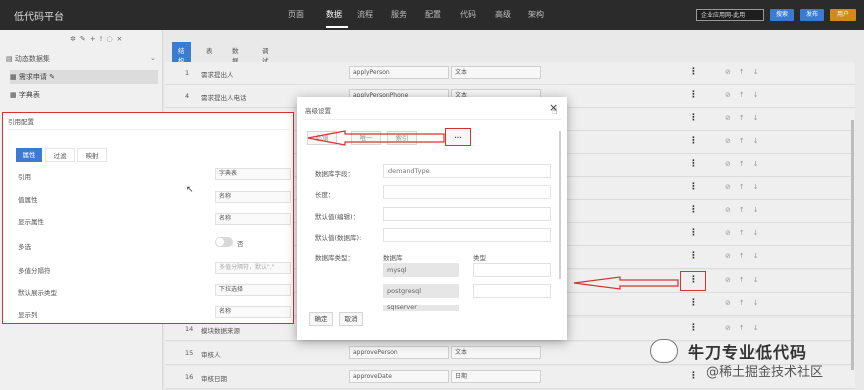  What do you see at coordinates (664, 351) in the screenshot?
I see `wechat-icon` at bounding box center [664, 351].